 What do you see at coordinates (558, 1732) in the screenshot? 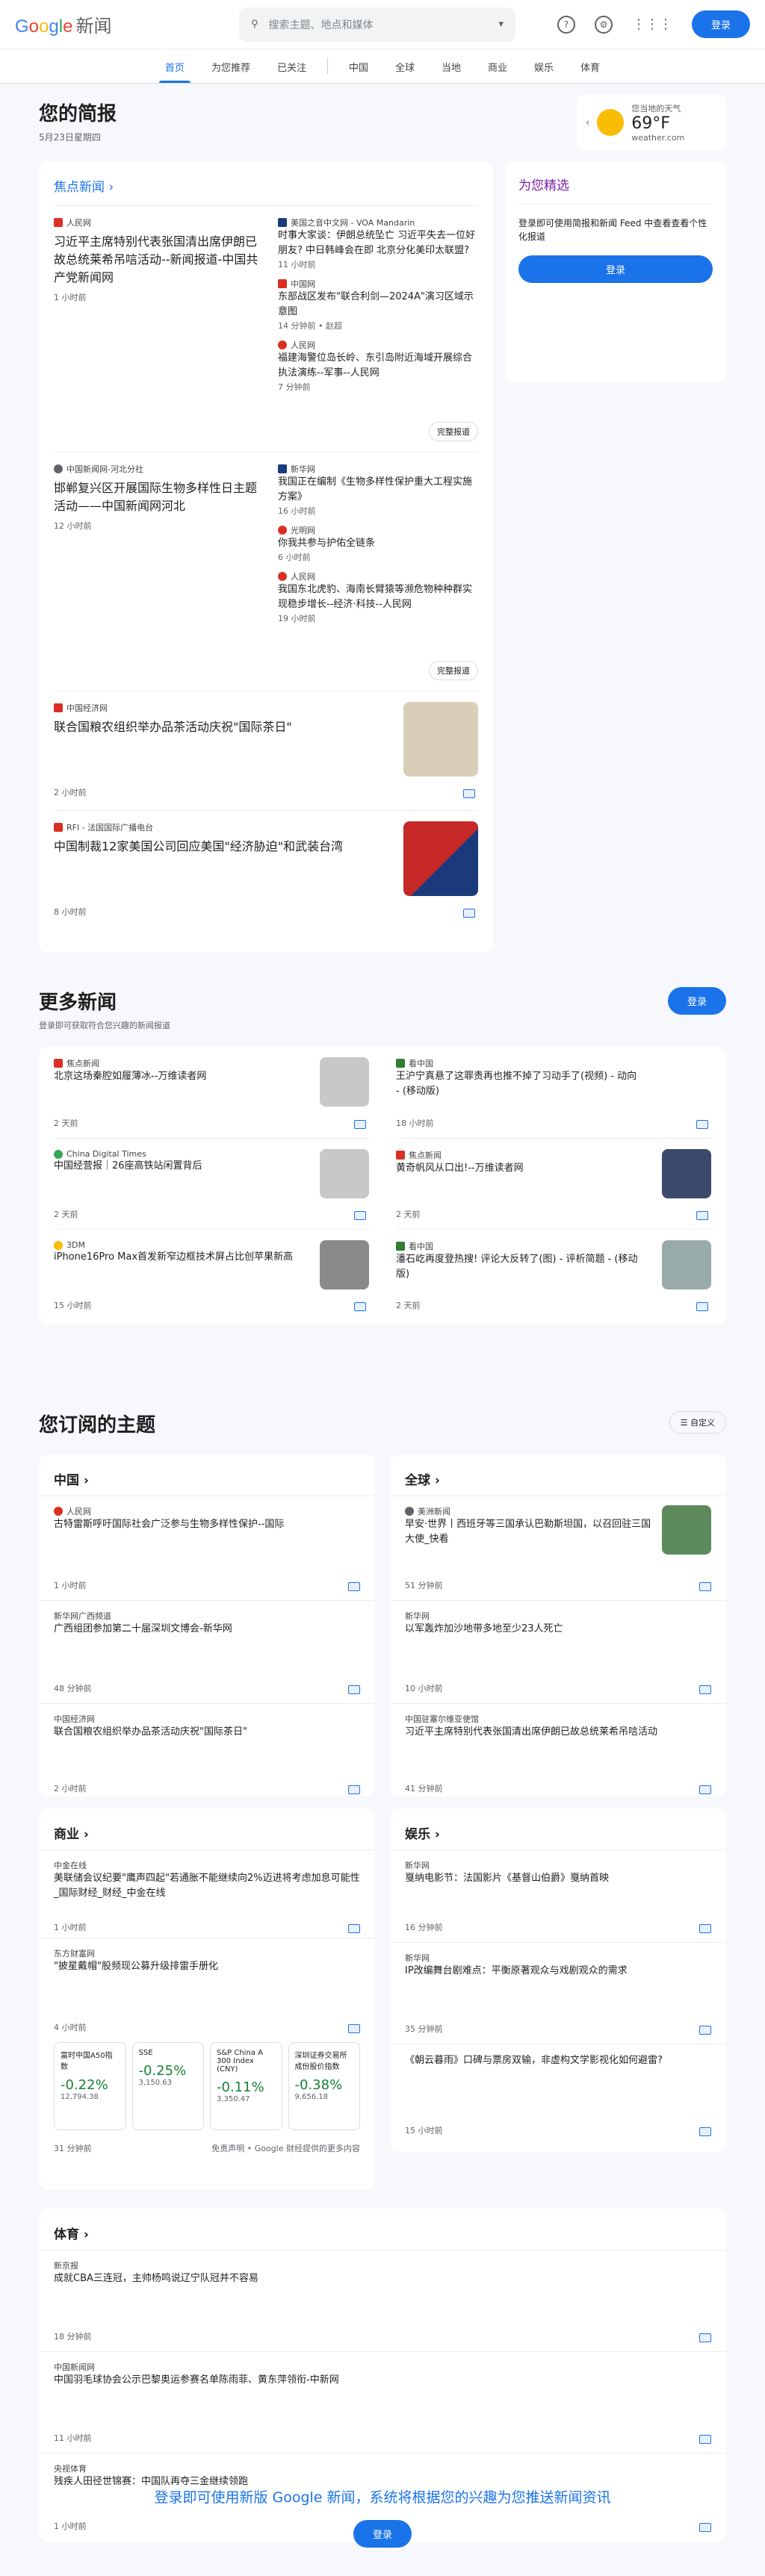
I see `headline-link: 习近平主席特别代表张国清出席伊朗已故总统莱希吊唁活动` at bounding box center [558, 1732].